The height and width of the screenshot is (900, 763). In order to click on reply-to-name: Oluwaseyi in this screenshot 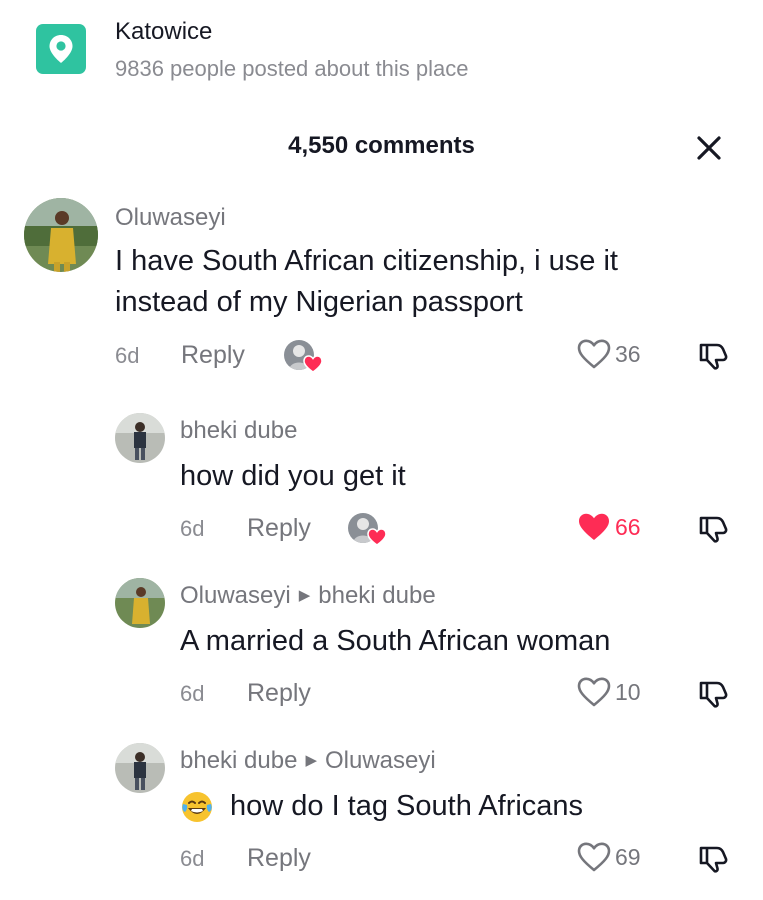, I will do `click(380, 760)`.